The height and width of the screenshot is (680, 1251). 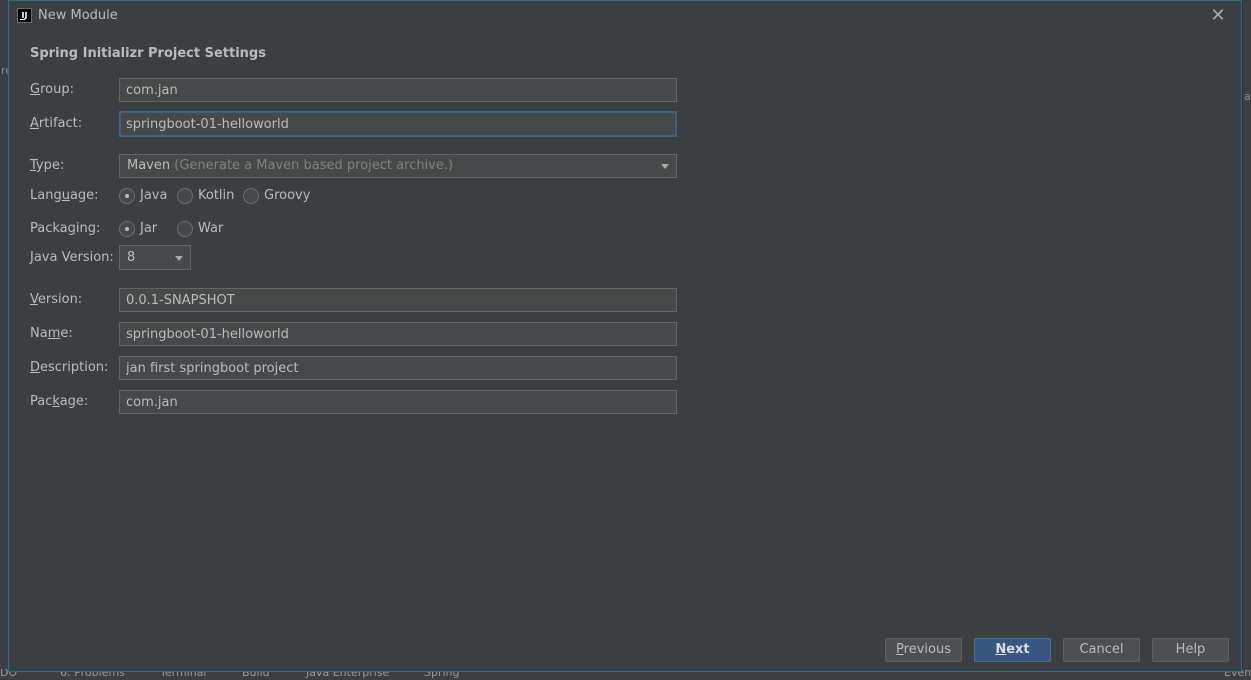 I want to click on java-version-label: Java Version:, so click(x=72, y=257).